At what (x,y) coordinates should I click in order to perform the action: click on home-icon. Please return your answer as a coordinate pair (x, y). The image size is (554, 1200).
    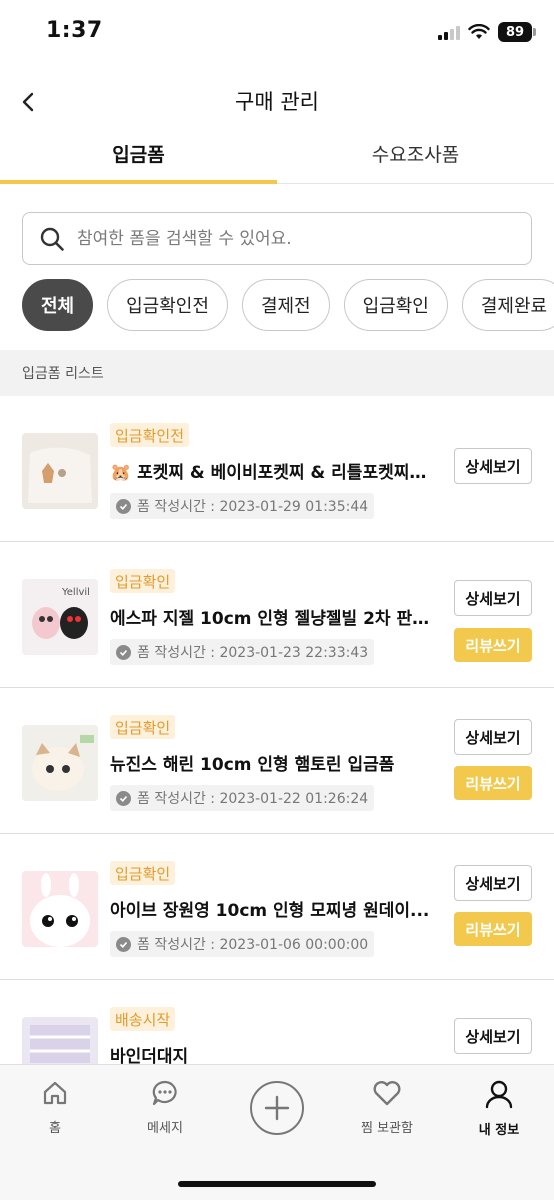
    Looking at the image, I should click on (55, 1093).